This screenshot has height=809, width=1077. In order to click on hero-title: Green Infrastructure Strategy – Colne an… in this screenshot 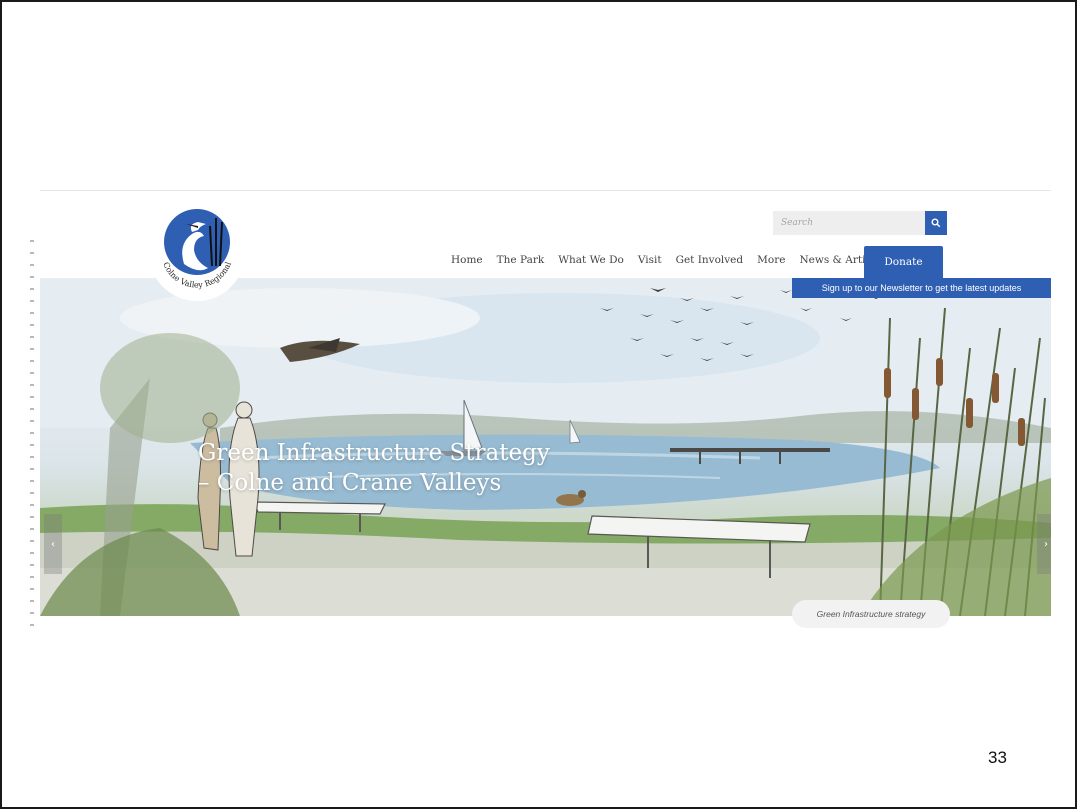, I will do `click(408, 468)`.